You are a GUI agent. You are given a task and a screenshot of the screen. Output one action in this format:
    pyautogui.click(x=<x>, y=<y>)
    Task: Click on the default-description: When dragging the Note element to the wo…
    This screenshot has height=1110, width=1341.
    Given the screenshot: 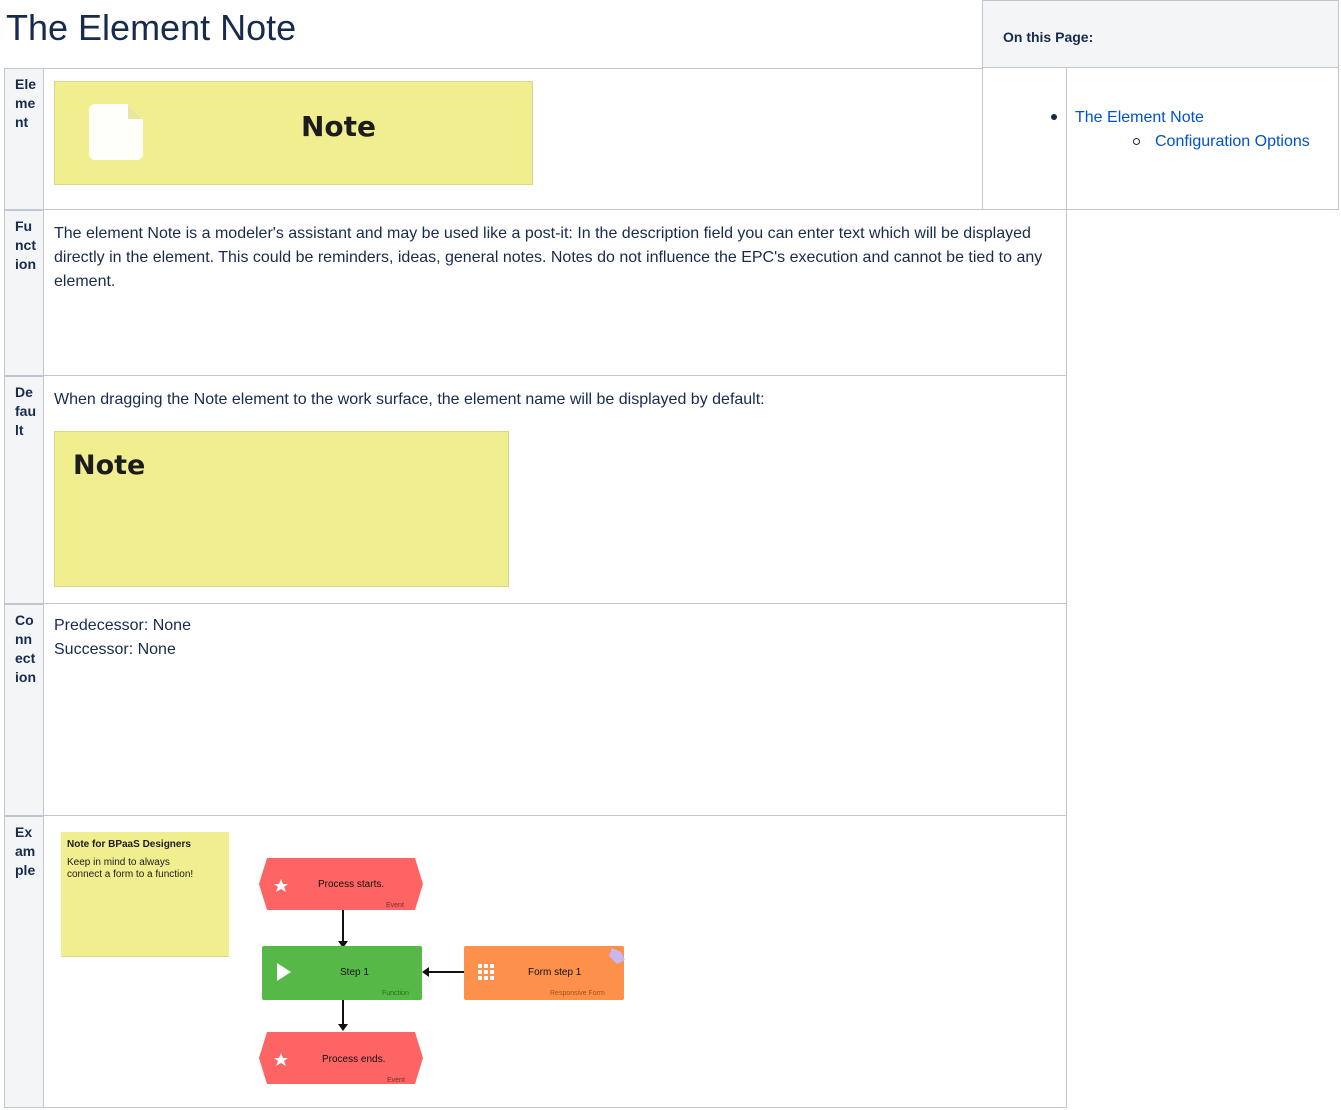 What is the action you would take?
    pyautogui.click(x=409, y=399)
    